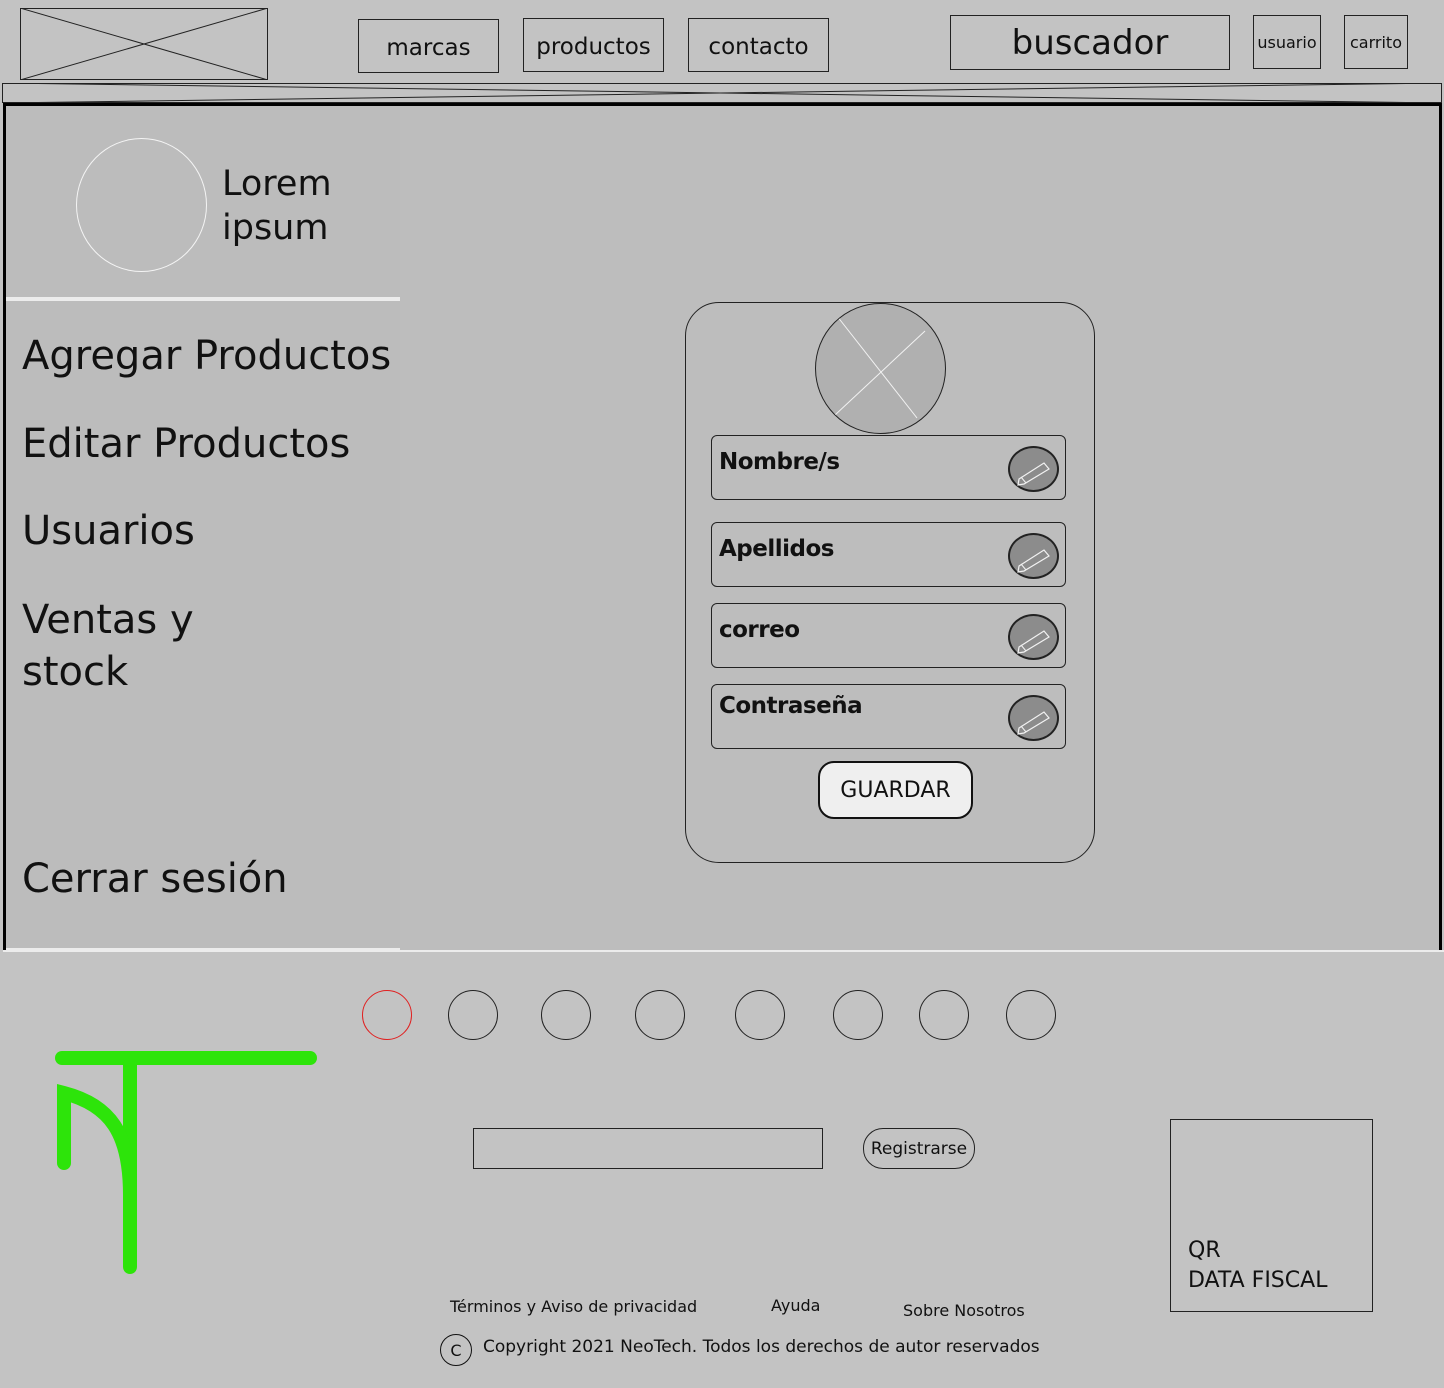 The height and width of the screenshot is (1388, 1444). Describe the element at coordinates (573, 1306) in the screenshot. I see `footer-link-terminos: Términos y Aviso de privacidad` at that location.